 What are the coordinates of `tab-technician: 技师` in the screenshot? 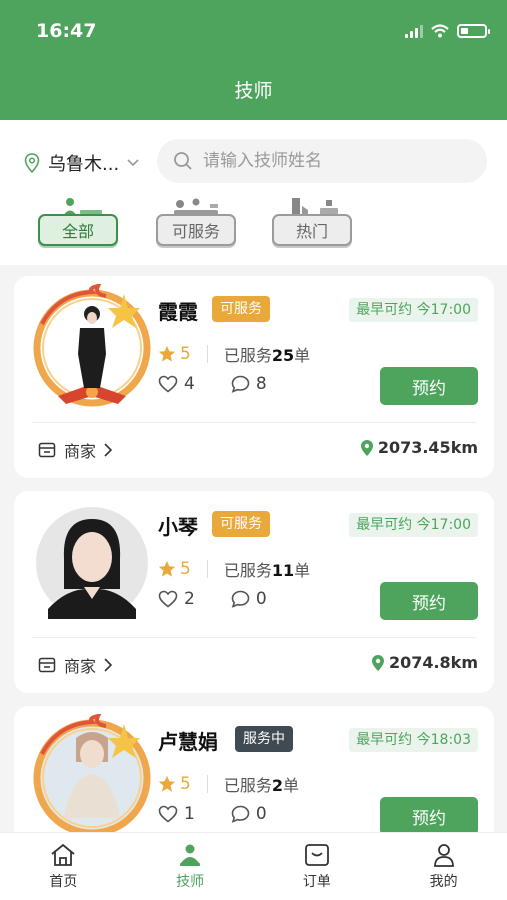 It's located at (190, 866).